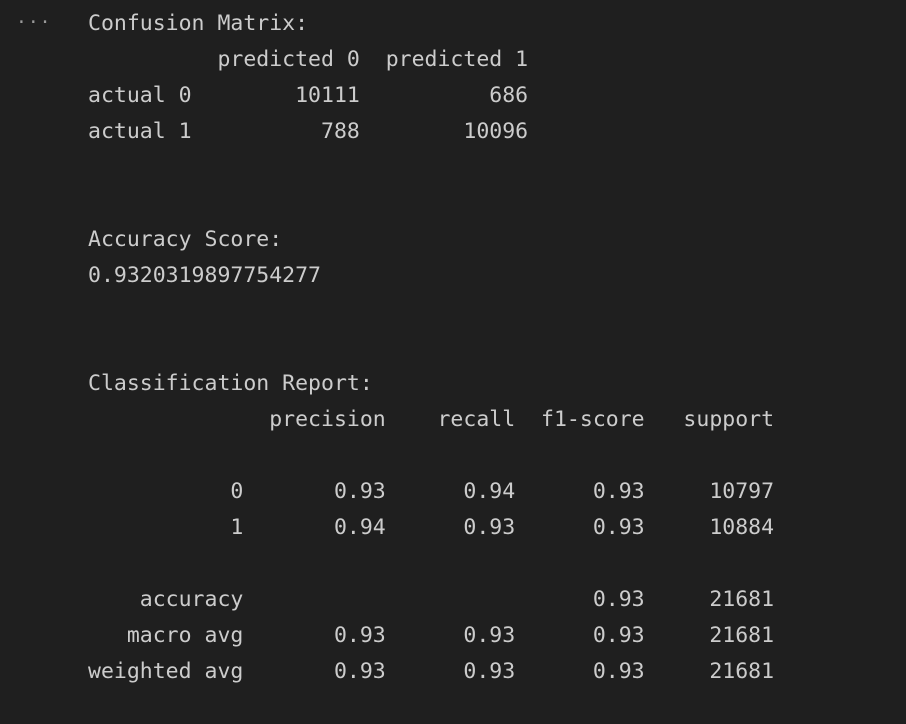 The image size is (906, 724). Describe the element at coordinates (431, 491) in the screenshot. I see `output-line: 0 0.93 0.94 0.93 10797` at that location.